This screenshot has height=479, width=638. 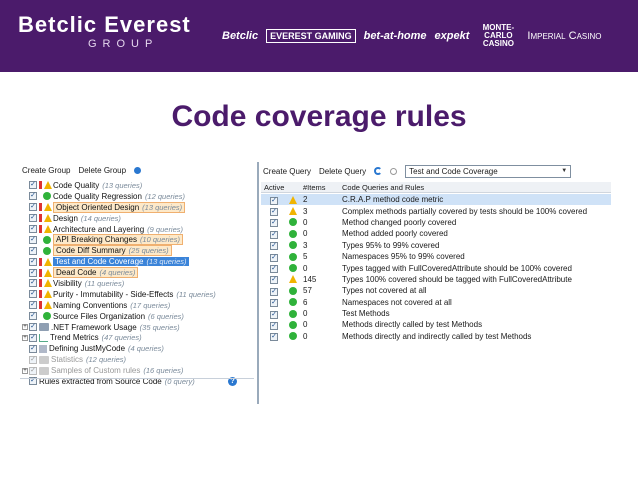 I want to click on tree-item: ✓ Statistics (12 queries), so click(x=138, y=359).